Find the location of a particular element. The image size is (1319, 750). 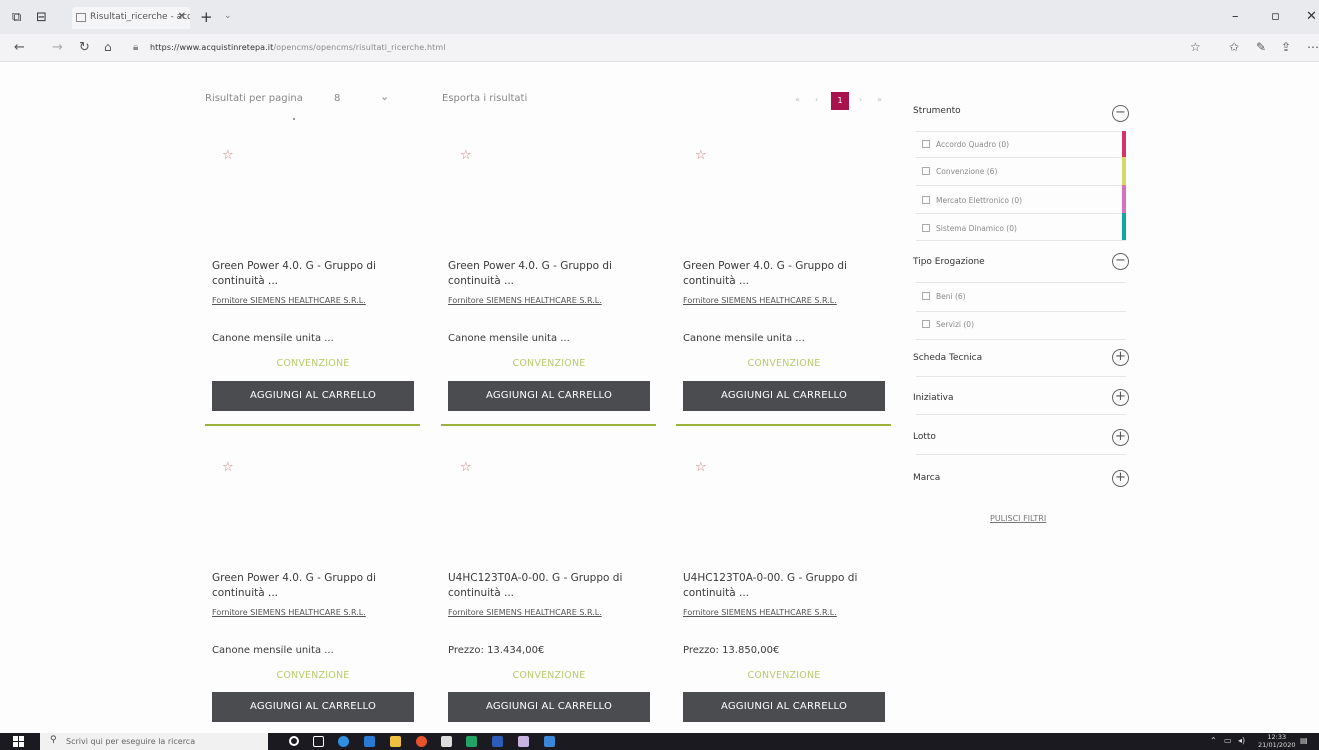

forward-icon: → is located at coordinates (57, 47).